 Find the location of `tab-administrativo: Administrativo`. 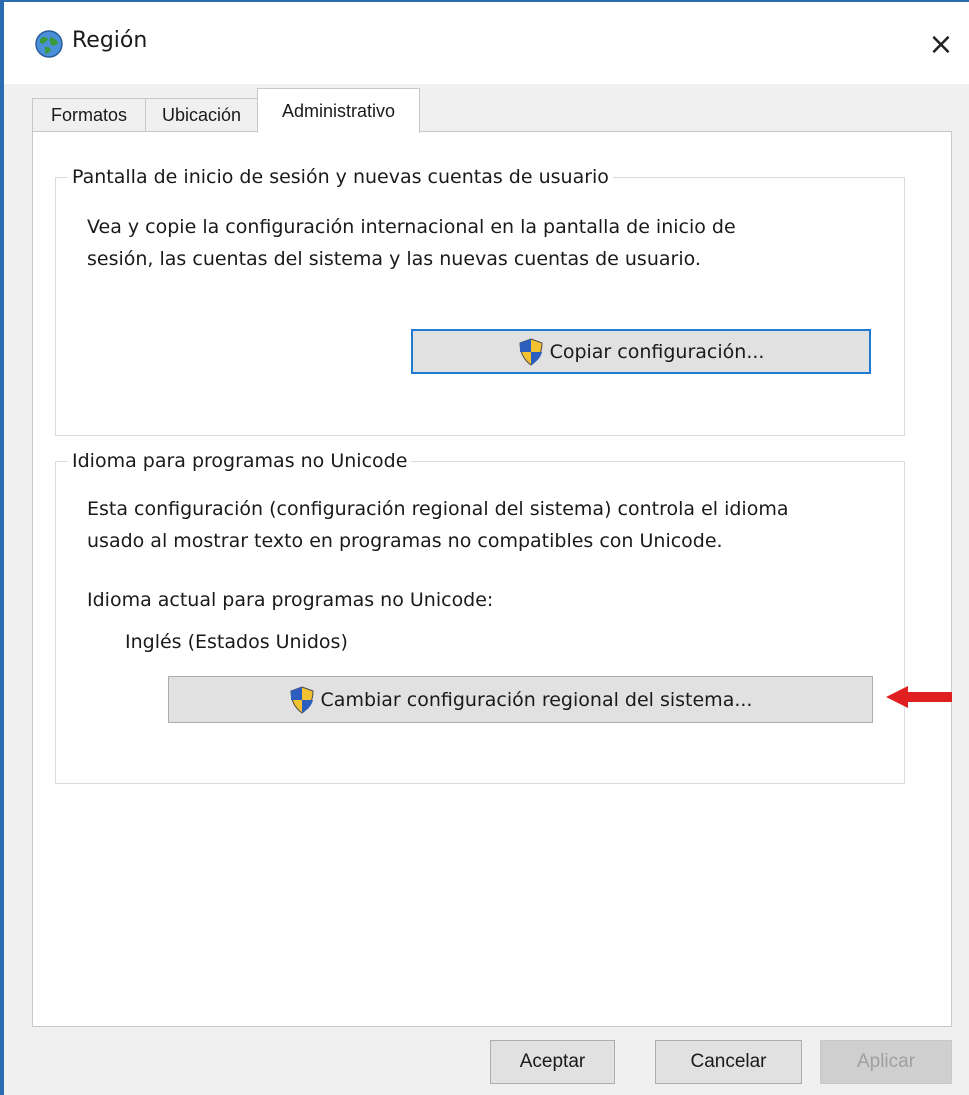

tab-administrativo: Administrativo is located at coordinates (338, 110).